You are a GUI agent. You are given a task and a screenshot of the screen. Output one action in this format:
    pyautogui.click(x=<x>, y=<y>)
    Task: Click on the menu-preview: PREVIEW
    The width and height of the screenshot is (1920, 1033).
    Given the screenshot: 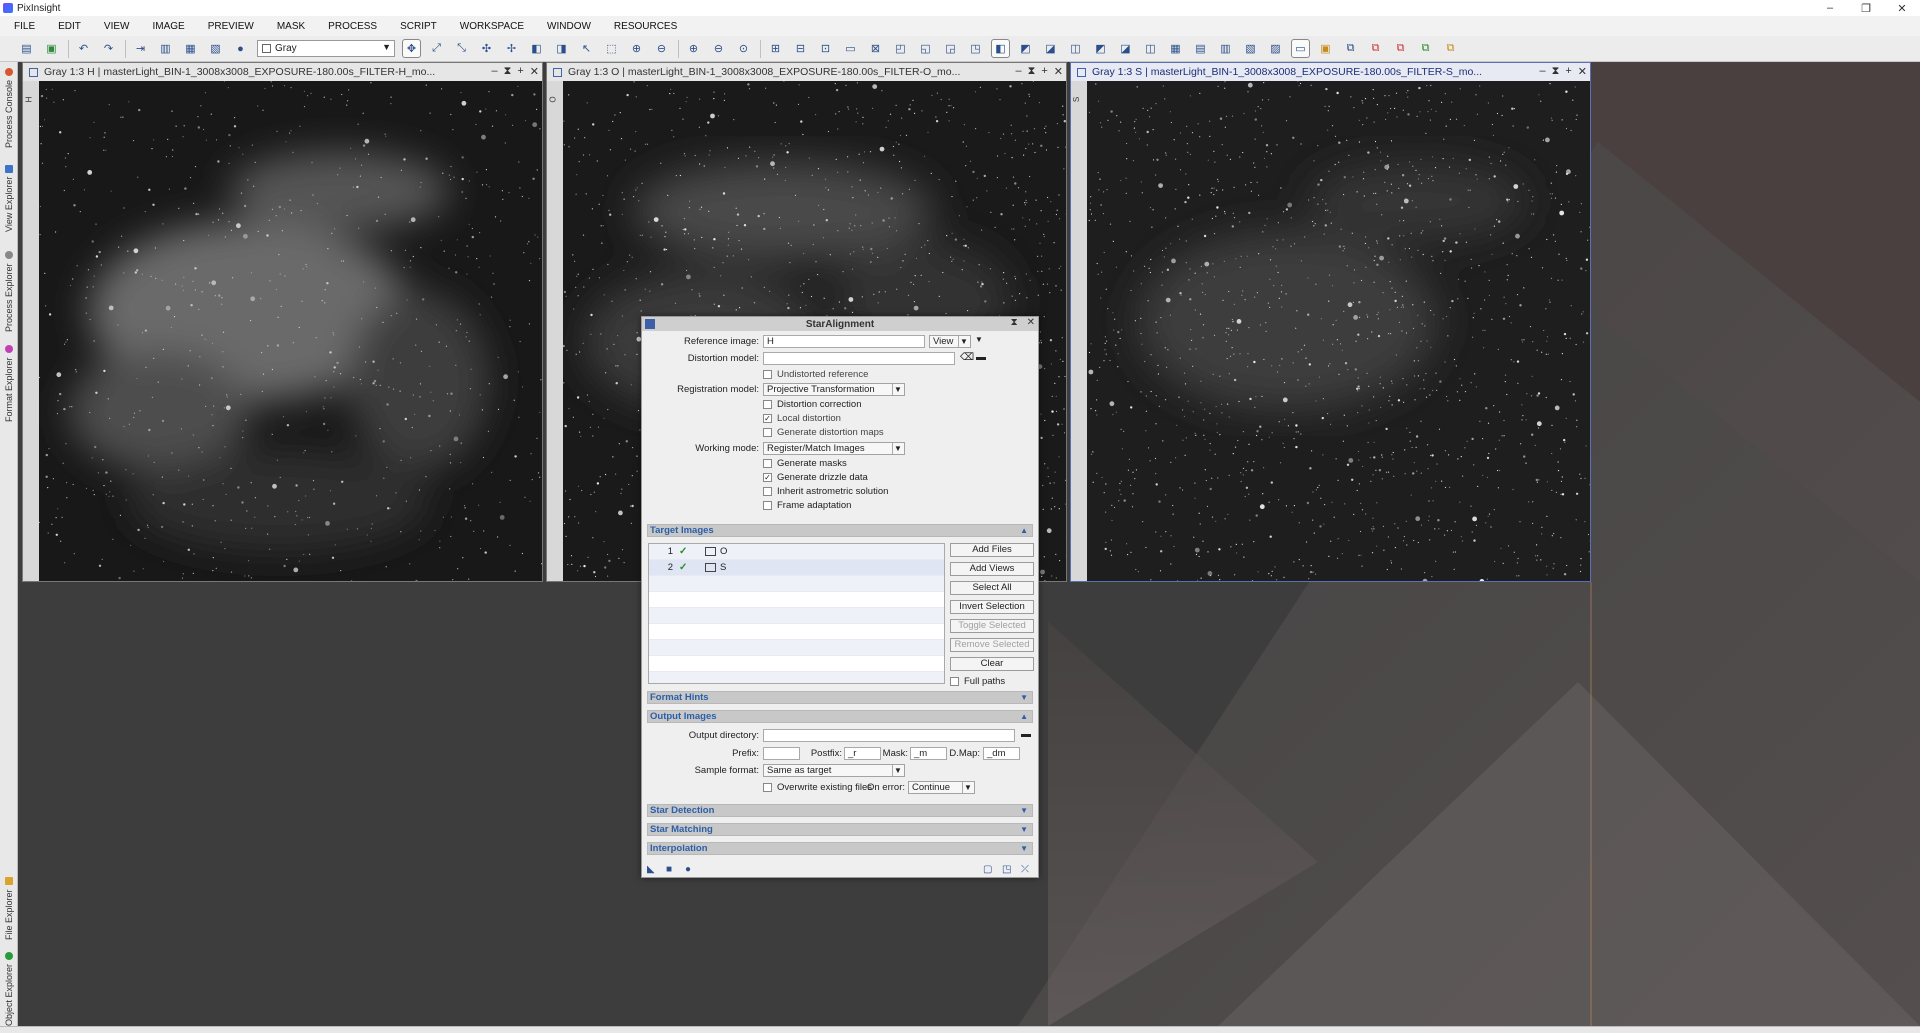 What is the action you would take?
    pyautogui.click(x=231, y=26)
    